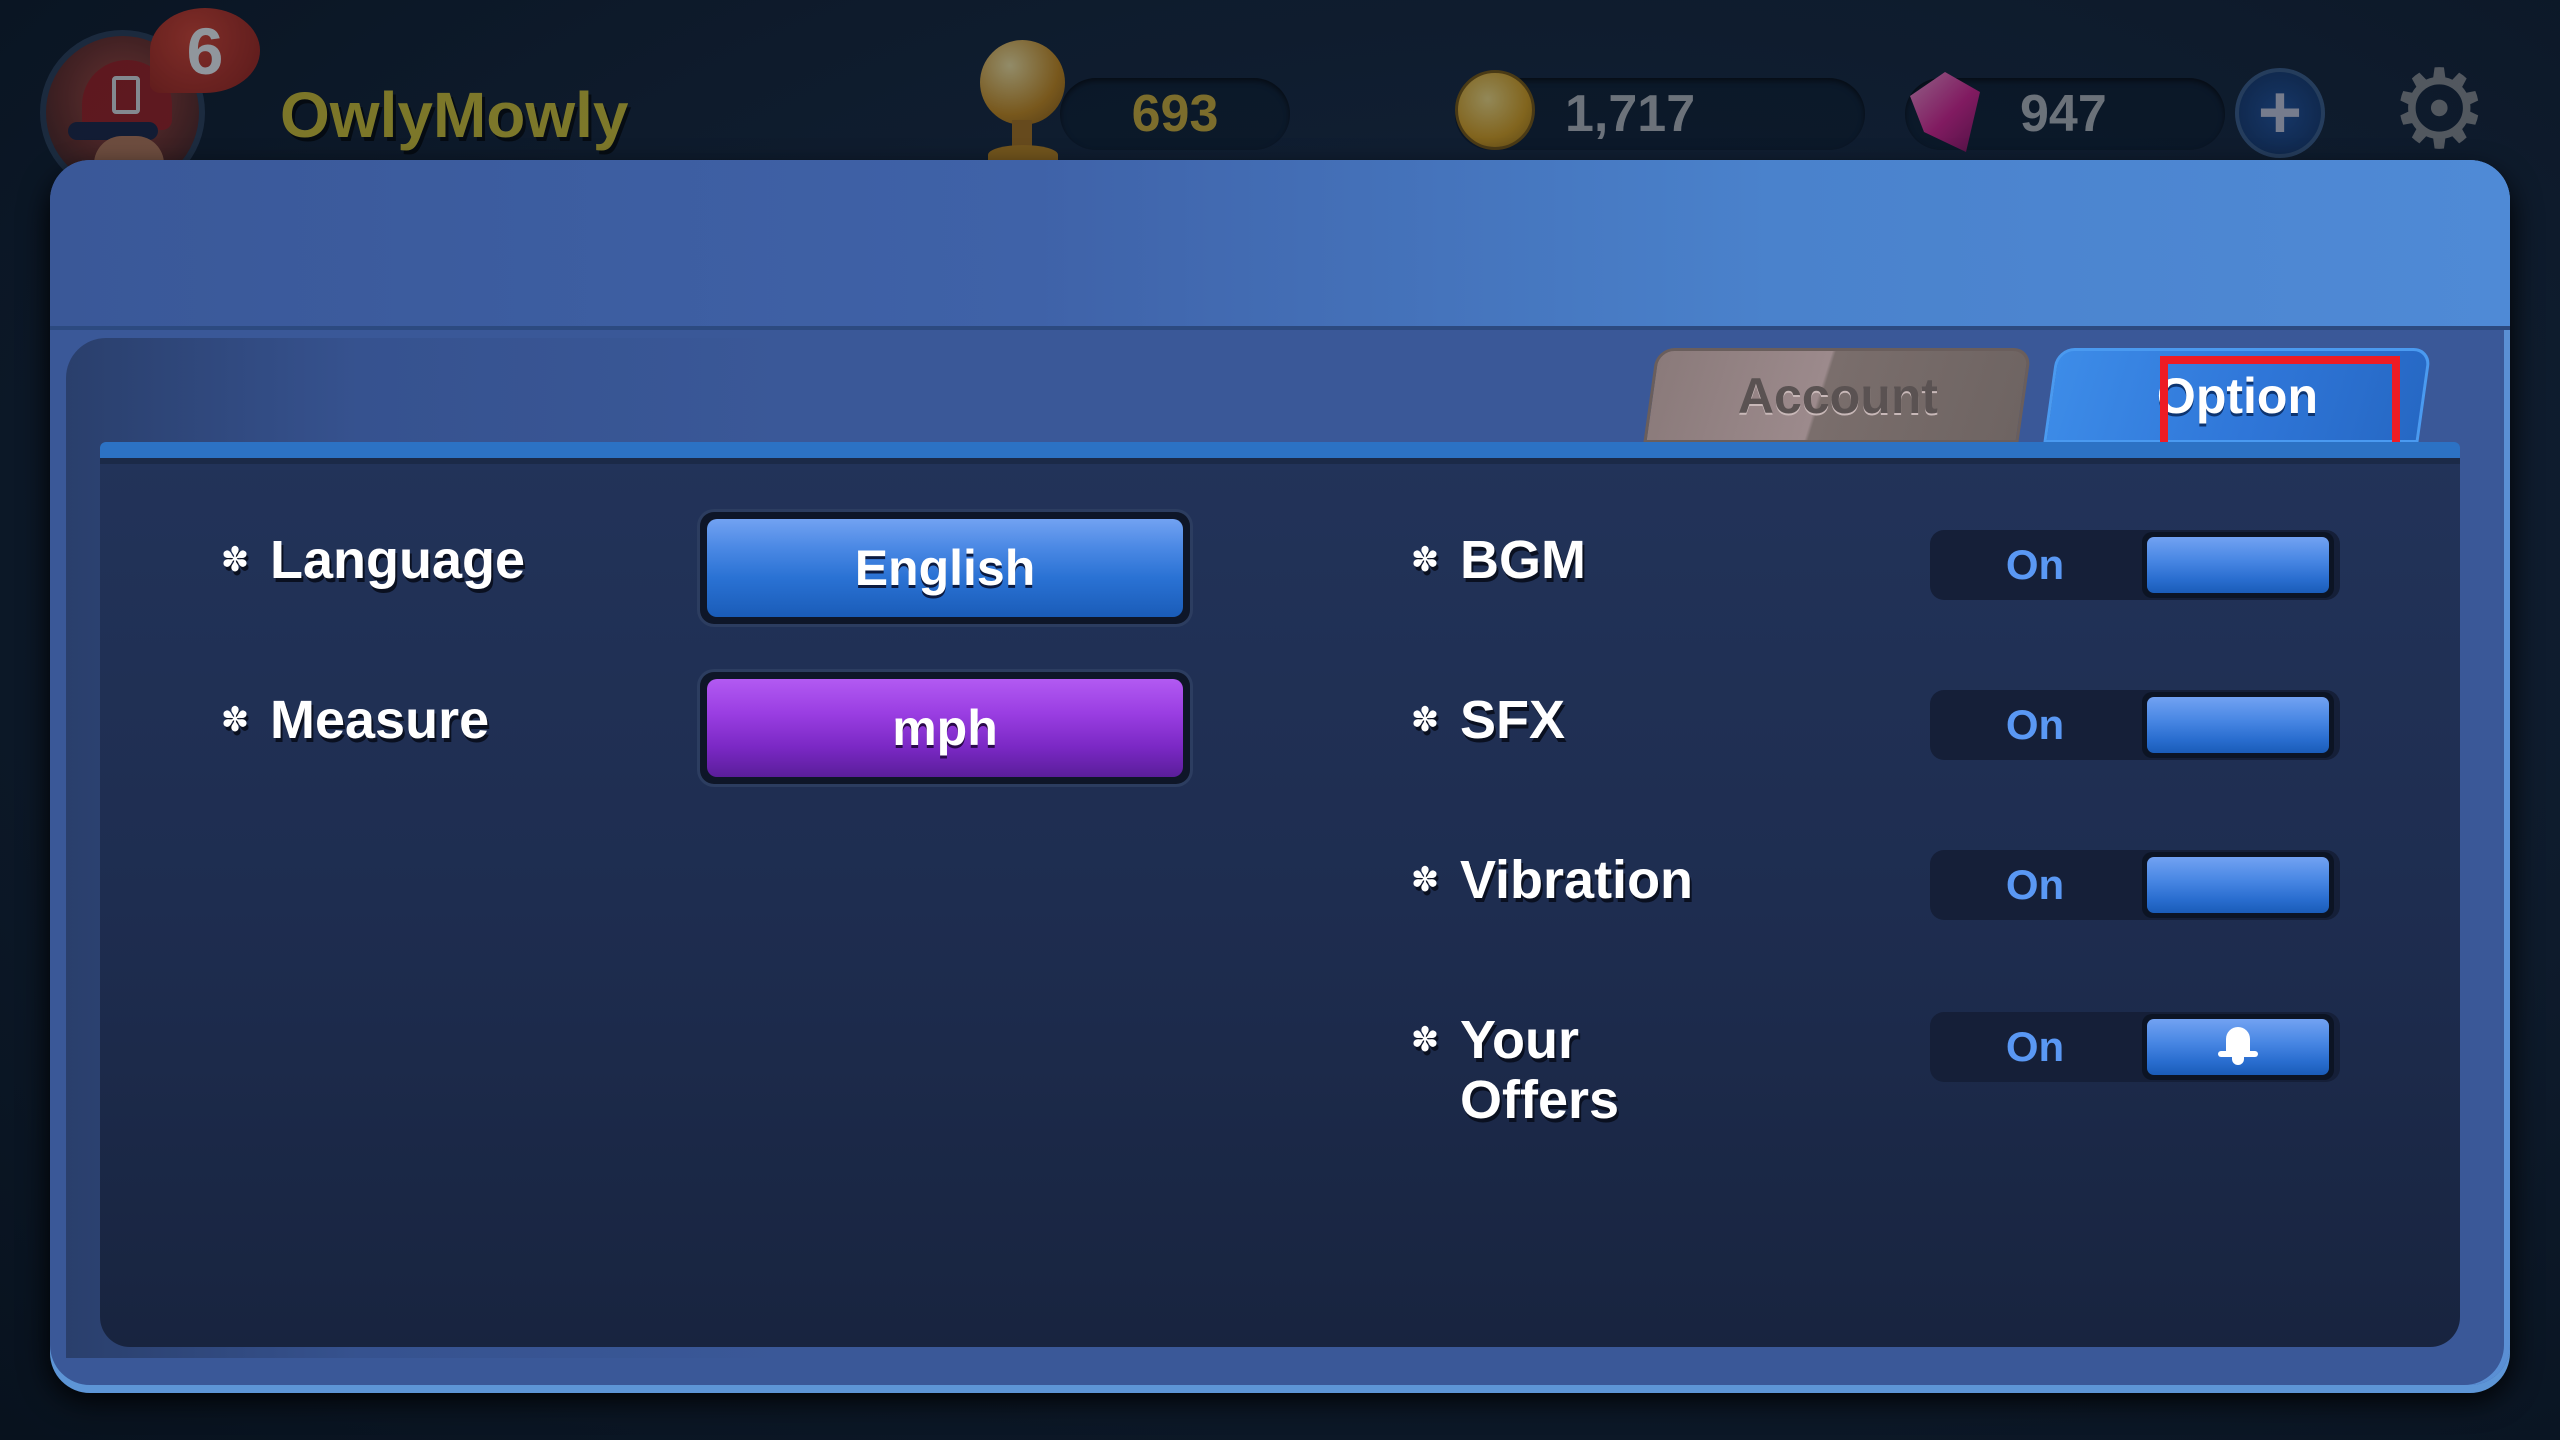 Image resolution: width=2560 pixels, height=1440 pixels. I want to click on trophy-ball, so click(1022, 82).